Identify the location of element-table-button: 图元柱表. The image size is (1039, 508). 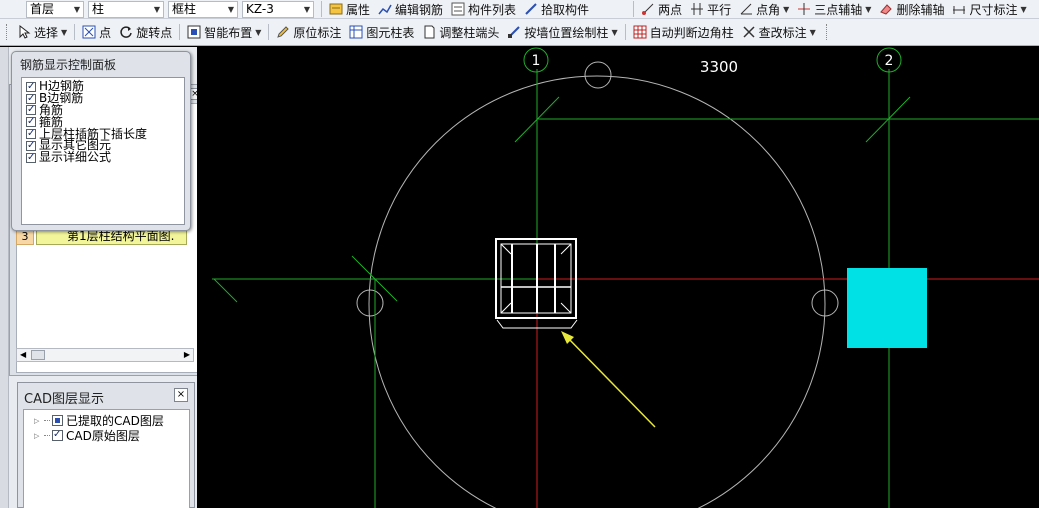
(381, 32).